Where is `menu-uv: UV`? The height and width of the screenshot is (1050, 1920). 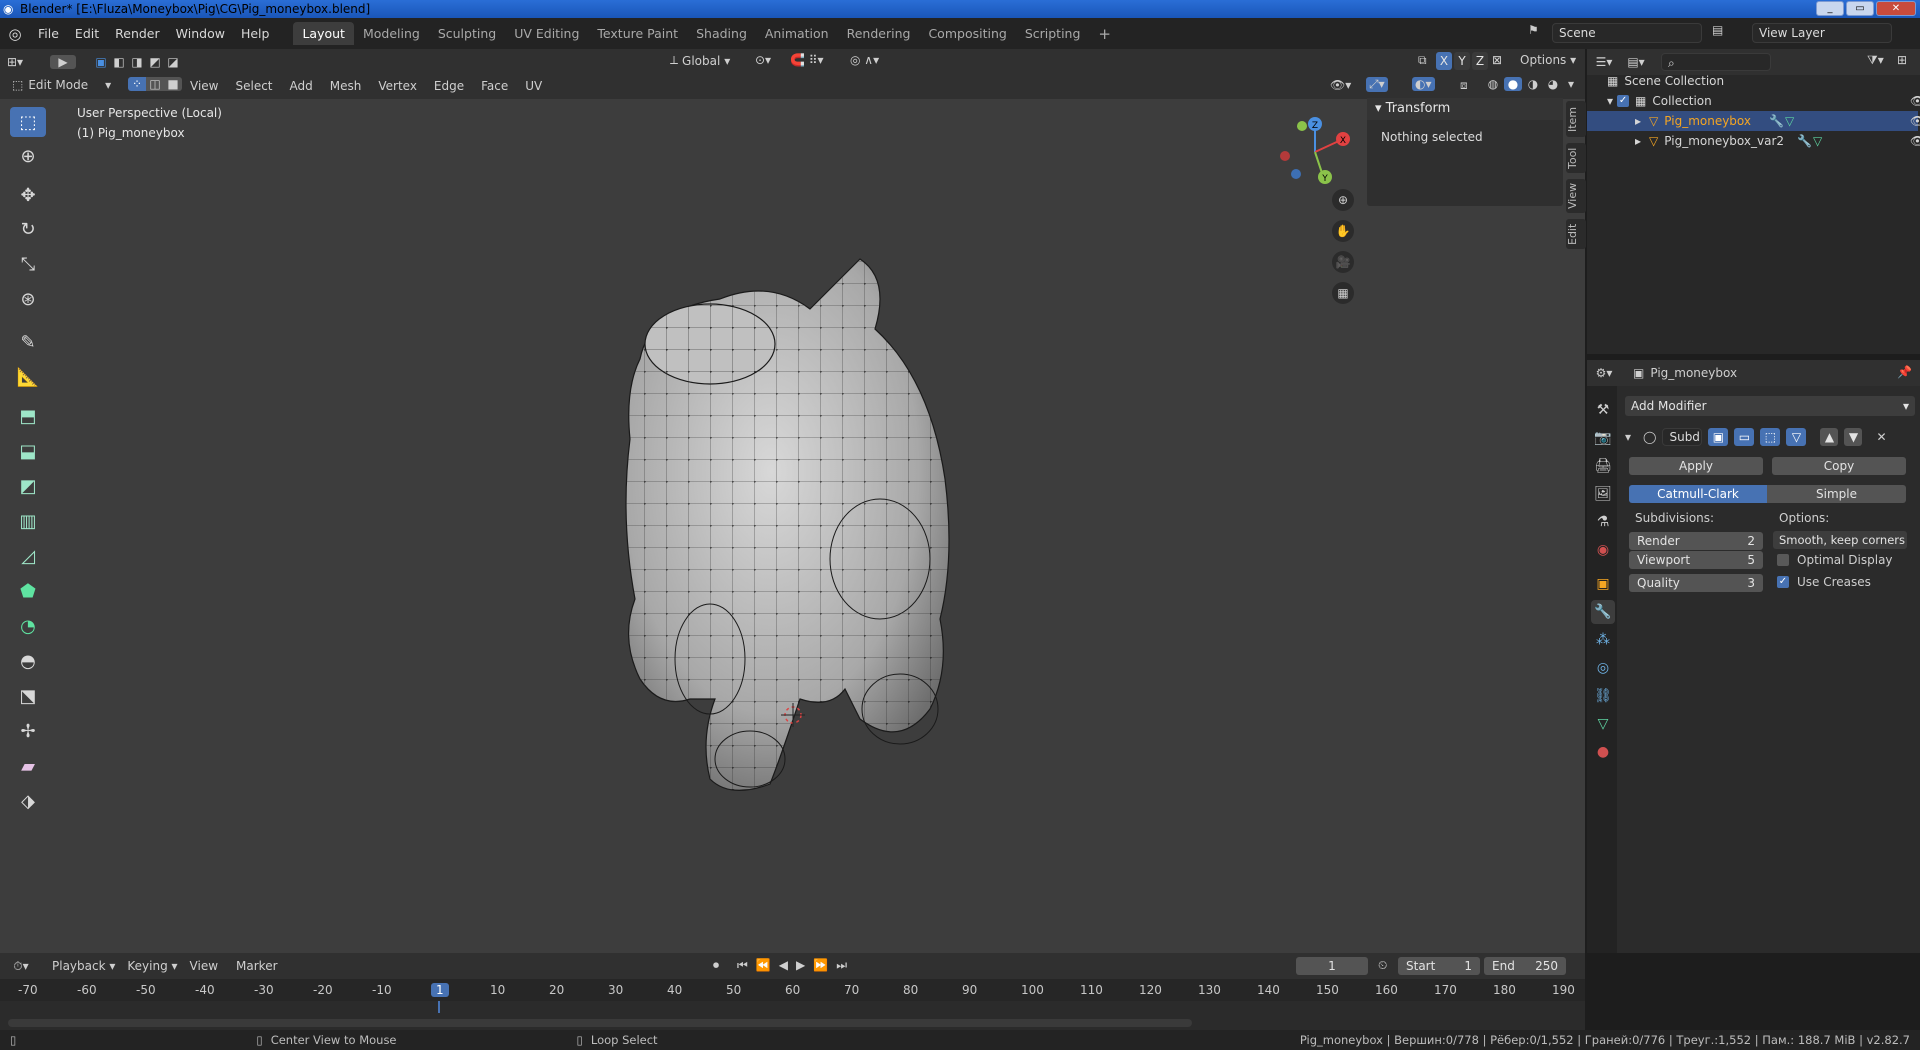
menu-uv: UV is located at coordinates (533, 86).